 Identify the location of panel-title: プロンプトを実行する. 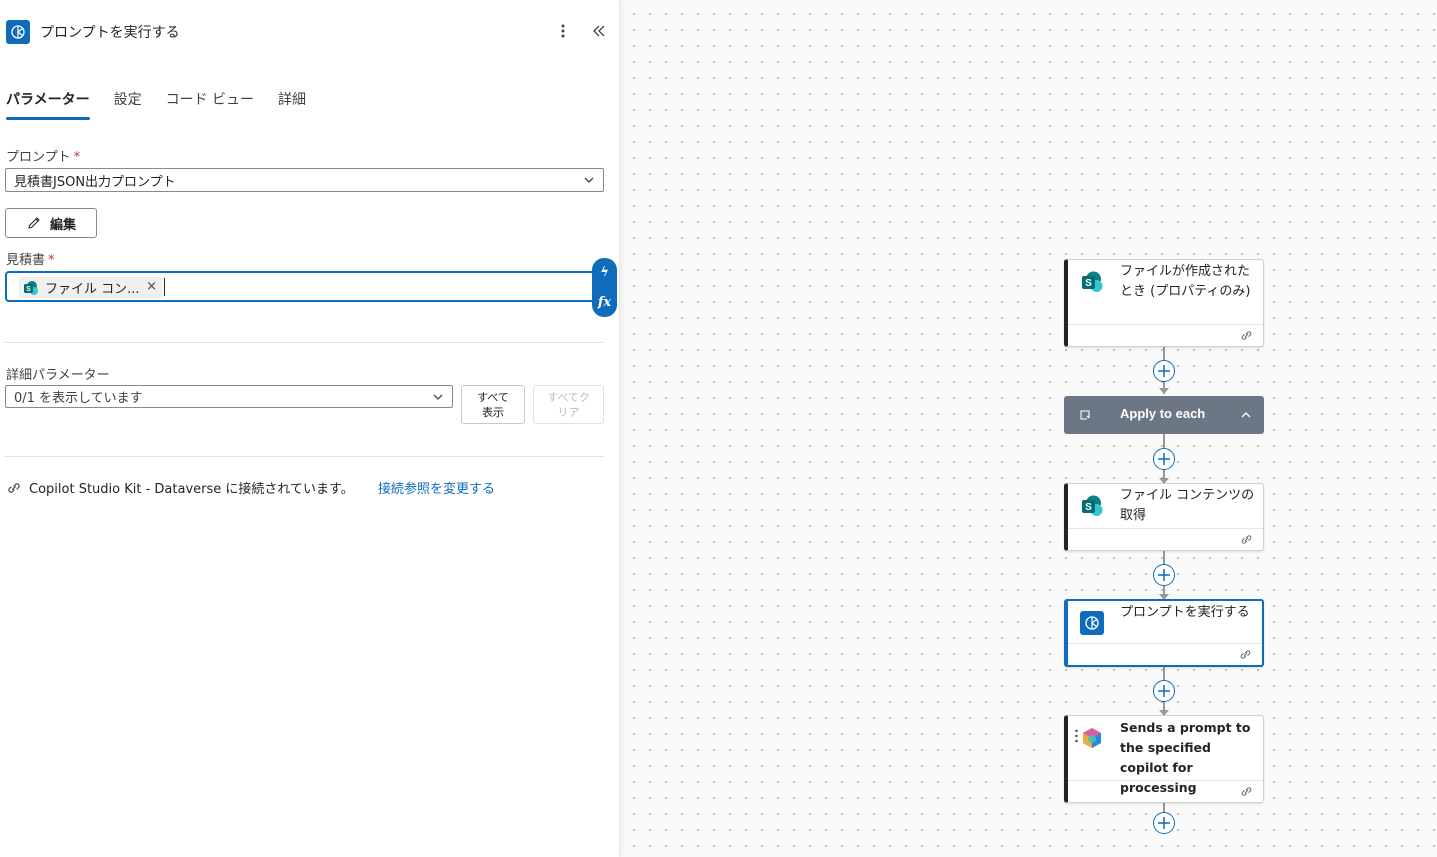
(110, 33).